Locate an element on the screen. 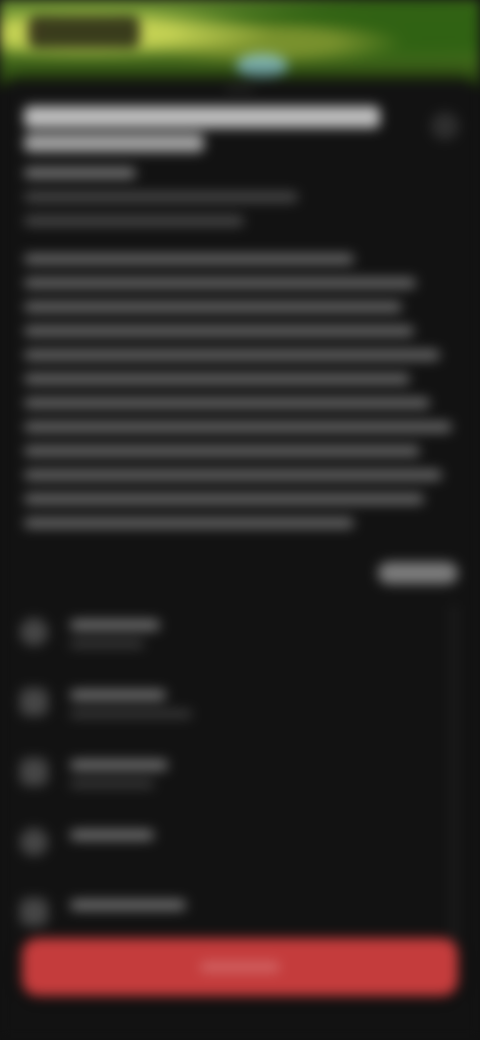 The height and width of the screenshot is (1040, 480). button-label is located at coordinates (240, 967).